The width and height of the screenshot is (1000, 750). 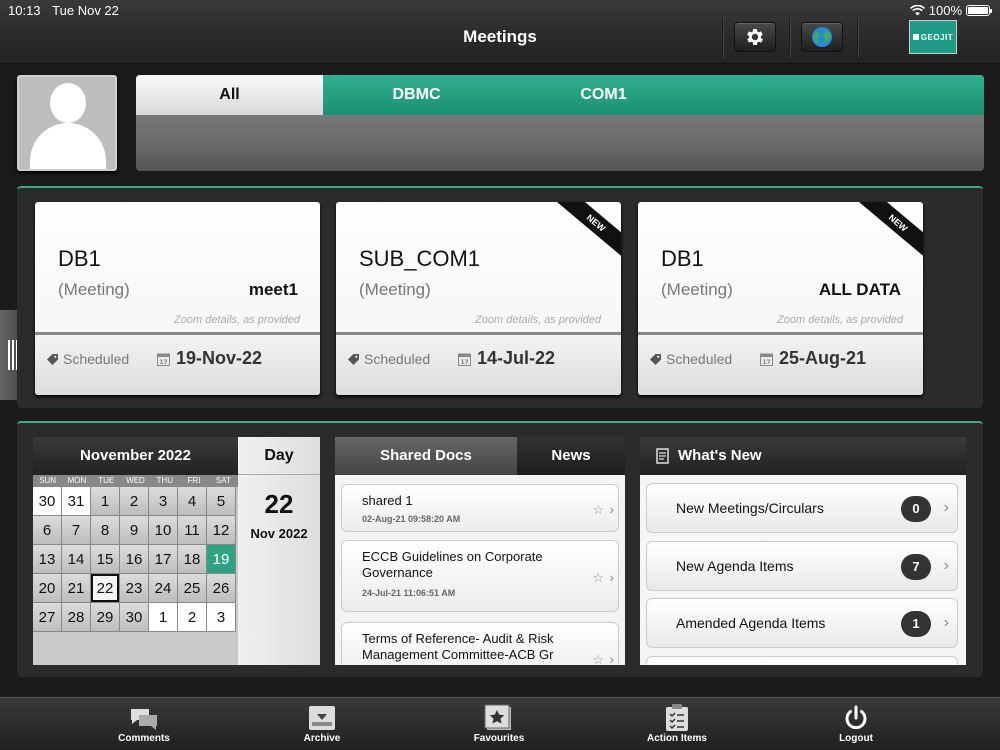 What do you see at coordinates (802, 623) in the screenshot?
I see `whats-new-item: Amended Agenda Items 1 ›` at bounding box center [802, 623].